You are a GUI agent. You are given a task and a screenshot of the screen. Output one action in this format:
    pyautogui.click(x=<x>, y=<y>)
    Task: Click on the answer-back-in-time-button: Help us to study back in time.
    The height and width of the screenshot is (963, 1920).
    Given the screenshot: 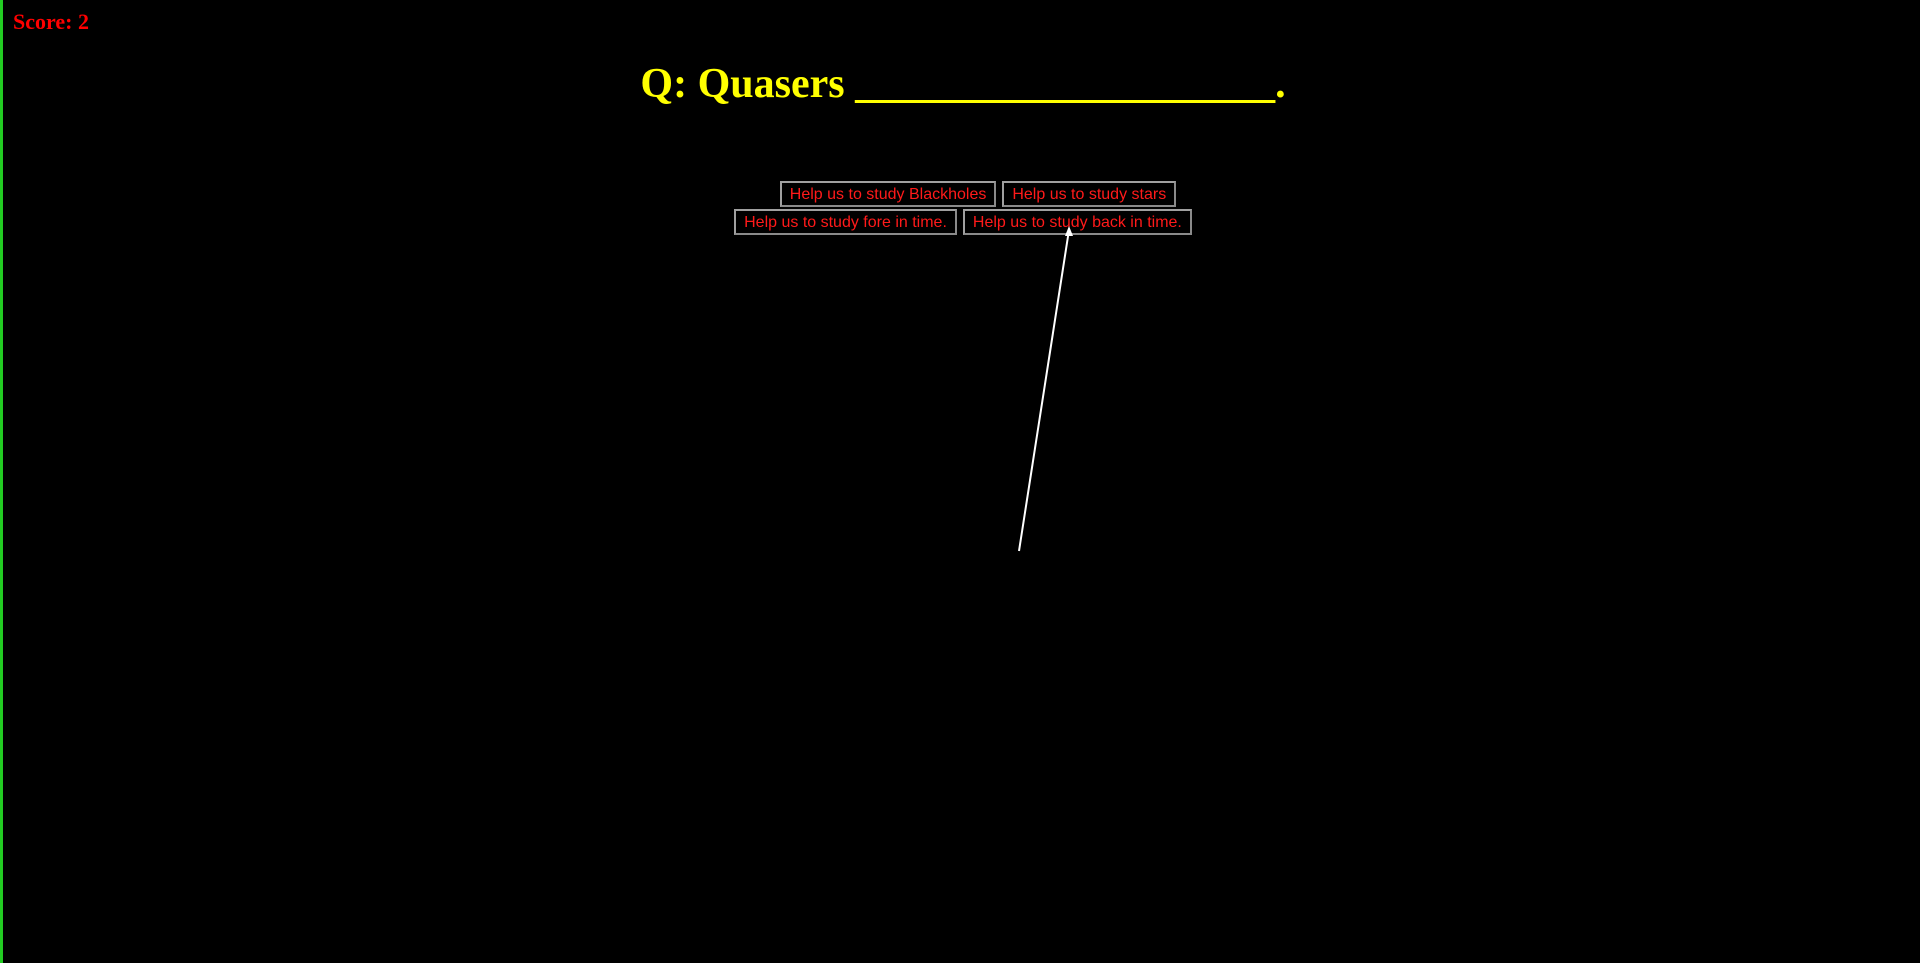 What is the action you would take?
    pyautogui.click(x=1077, y=222)
    